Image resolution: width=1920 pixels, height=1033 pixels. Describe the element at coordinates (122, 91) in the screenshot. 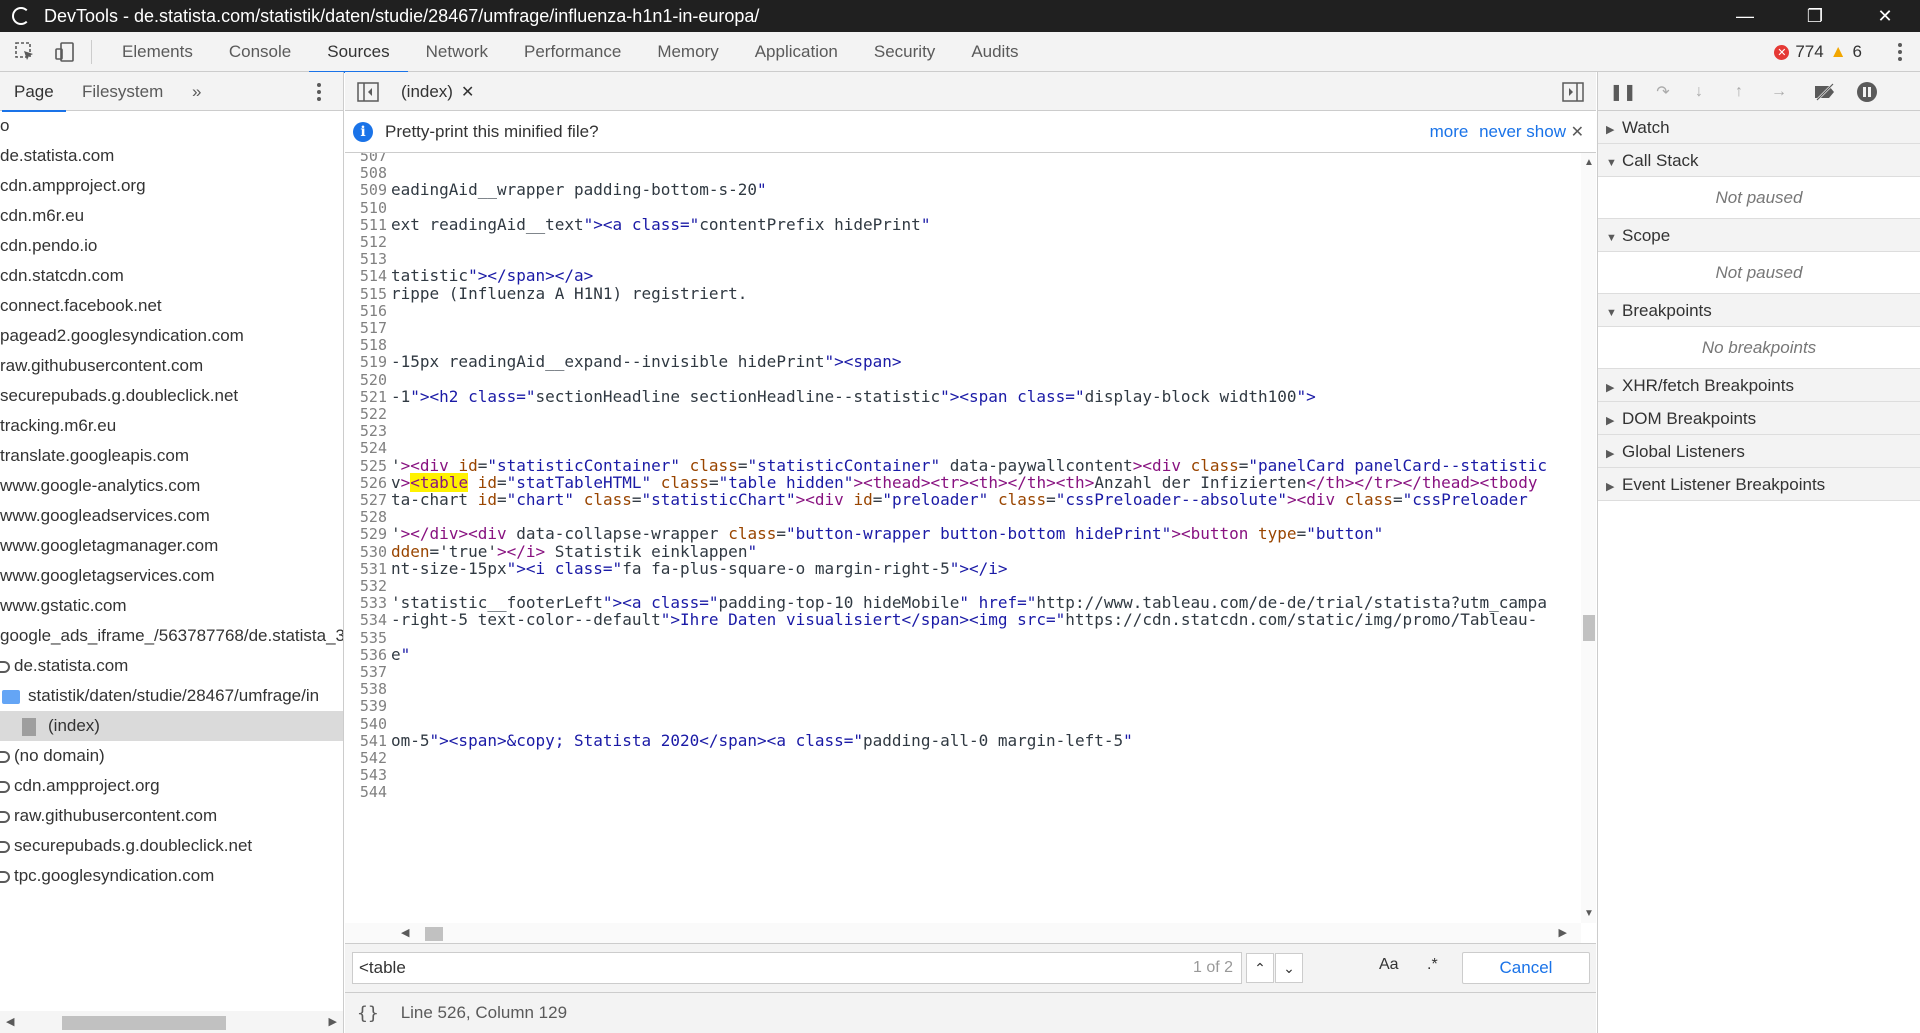

I see `nav-tab-filesystem: Filesystem` at that location.